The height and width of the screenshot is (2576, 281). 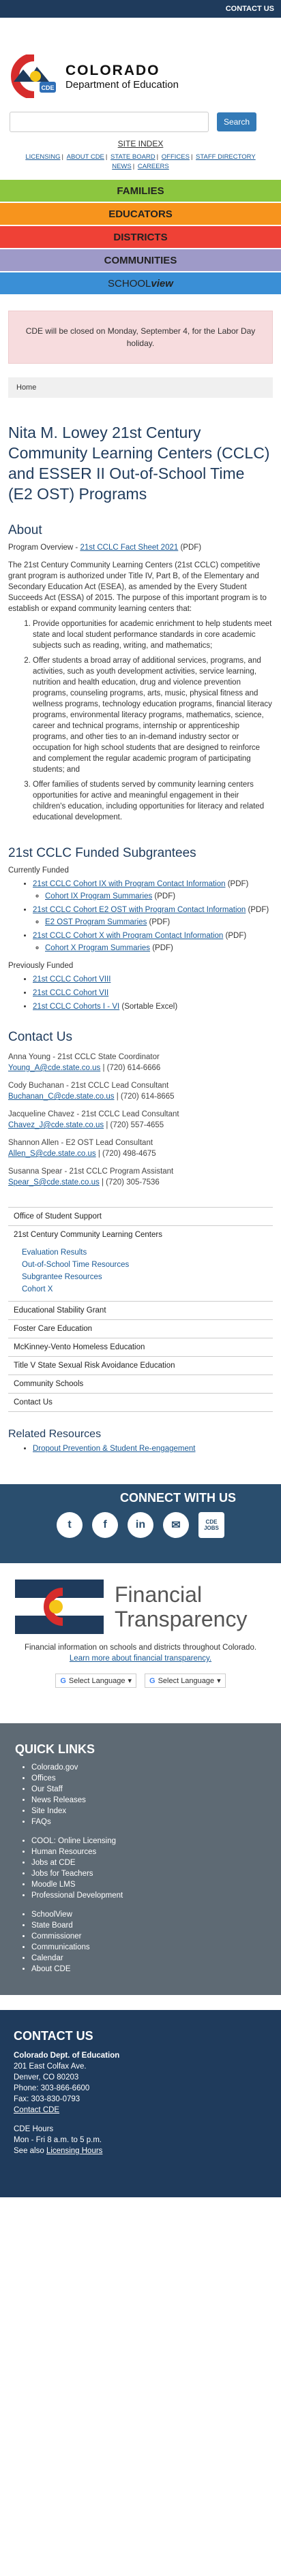 What do you see at coordinates (159, 1595) in the screenshot?
I see `transparency-title-1: Financial` at bounding box center [159, 1595].